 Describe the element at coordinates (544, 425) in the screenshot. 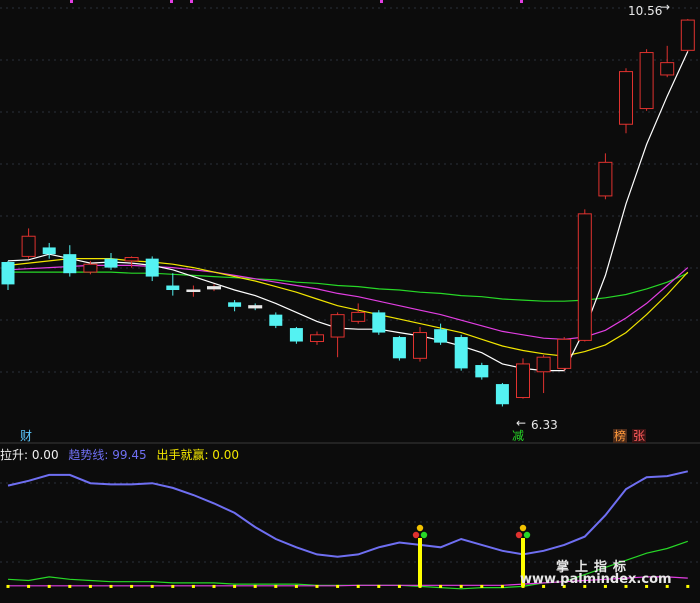

I see `low-price-label: 6.33` at that location.